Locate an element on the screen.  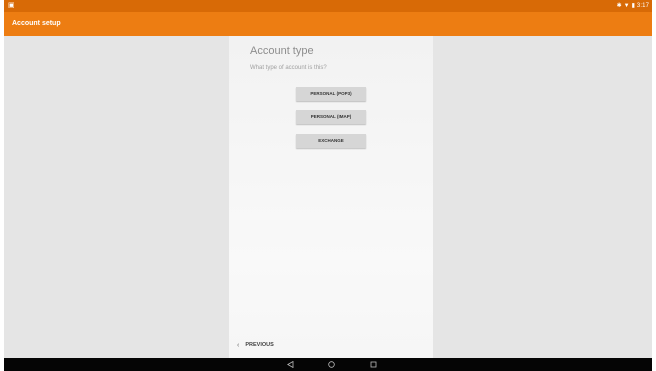
personal-imap-button: PERSONAL (IMAP) is located at coordinates (331, 117).